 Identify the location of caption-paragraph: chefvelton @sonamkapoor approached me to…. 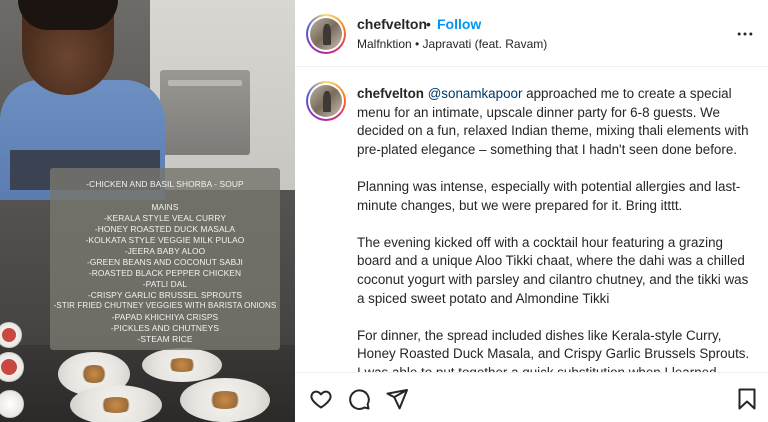
(554, 122).